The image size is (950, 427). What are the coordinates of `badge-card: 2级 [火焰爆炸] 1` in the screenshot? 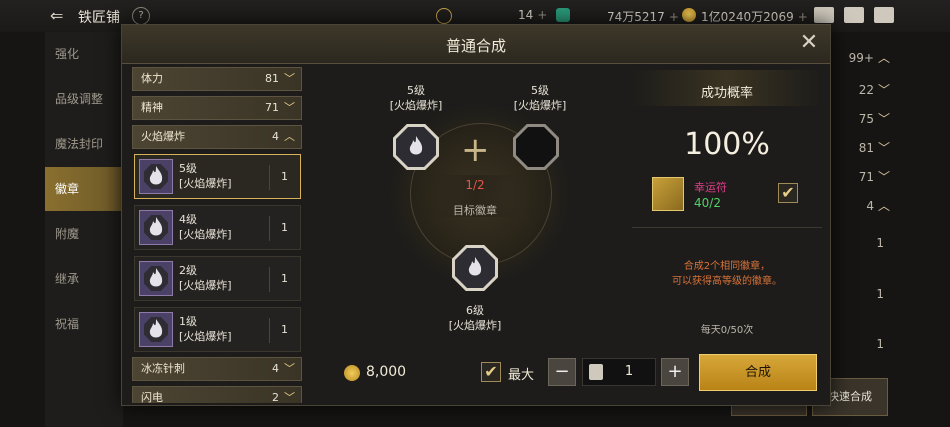 It's located at (217, 278).